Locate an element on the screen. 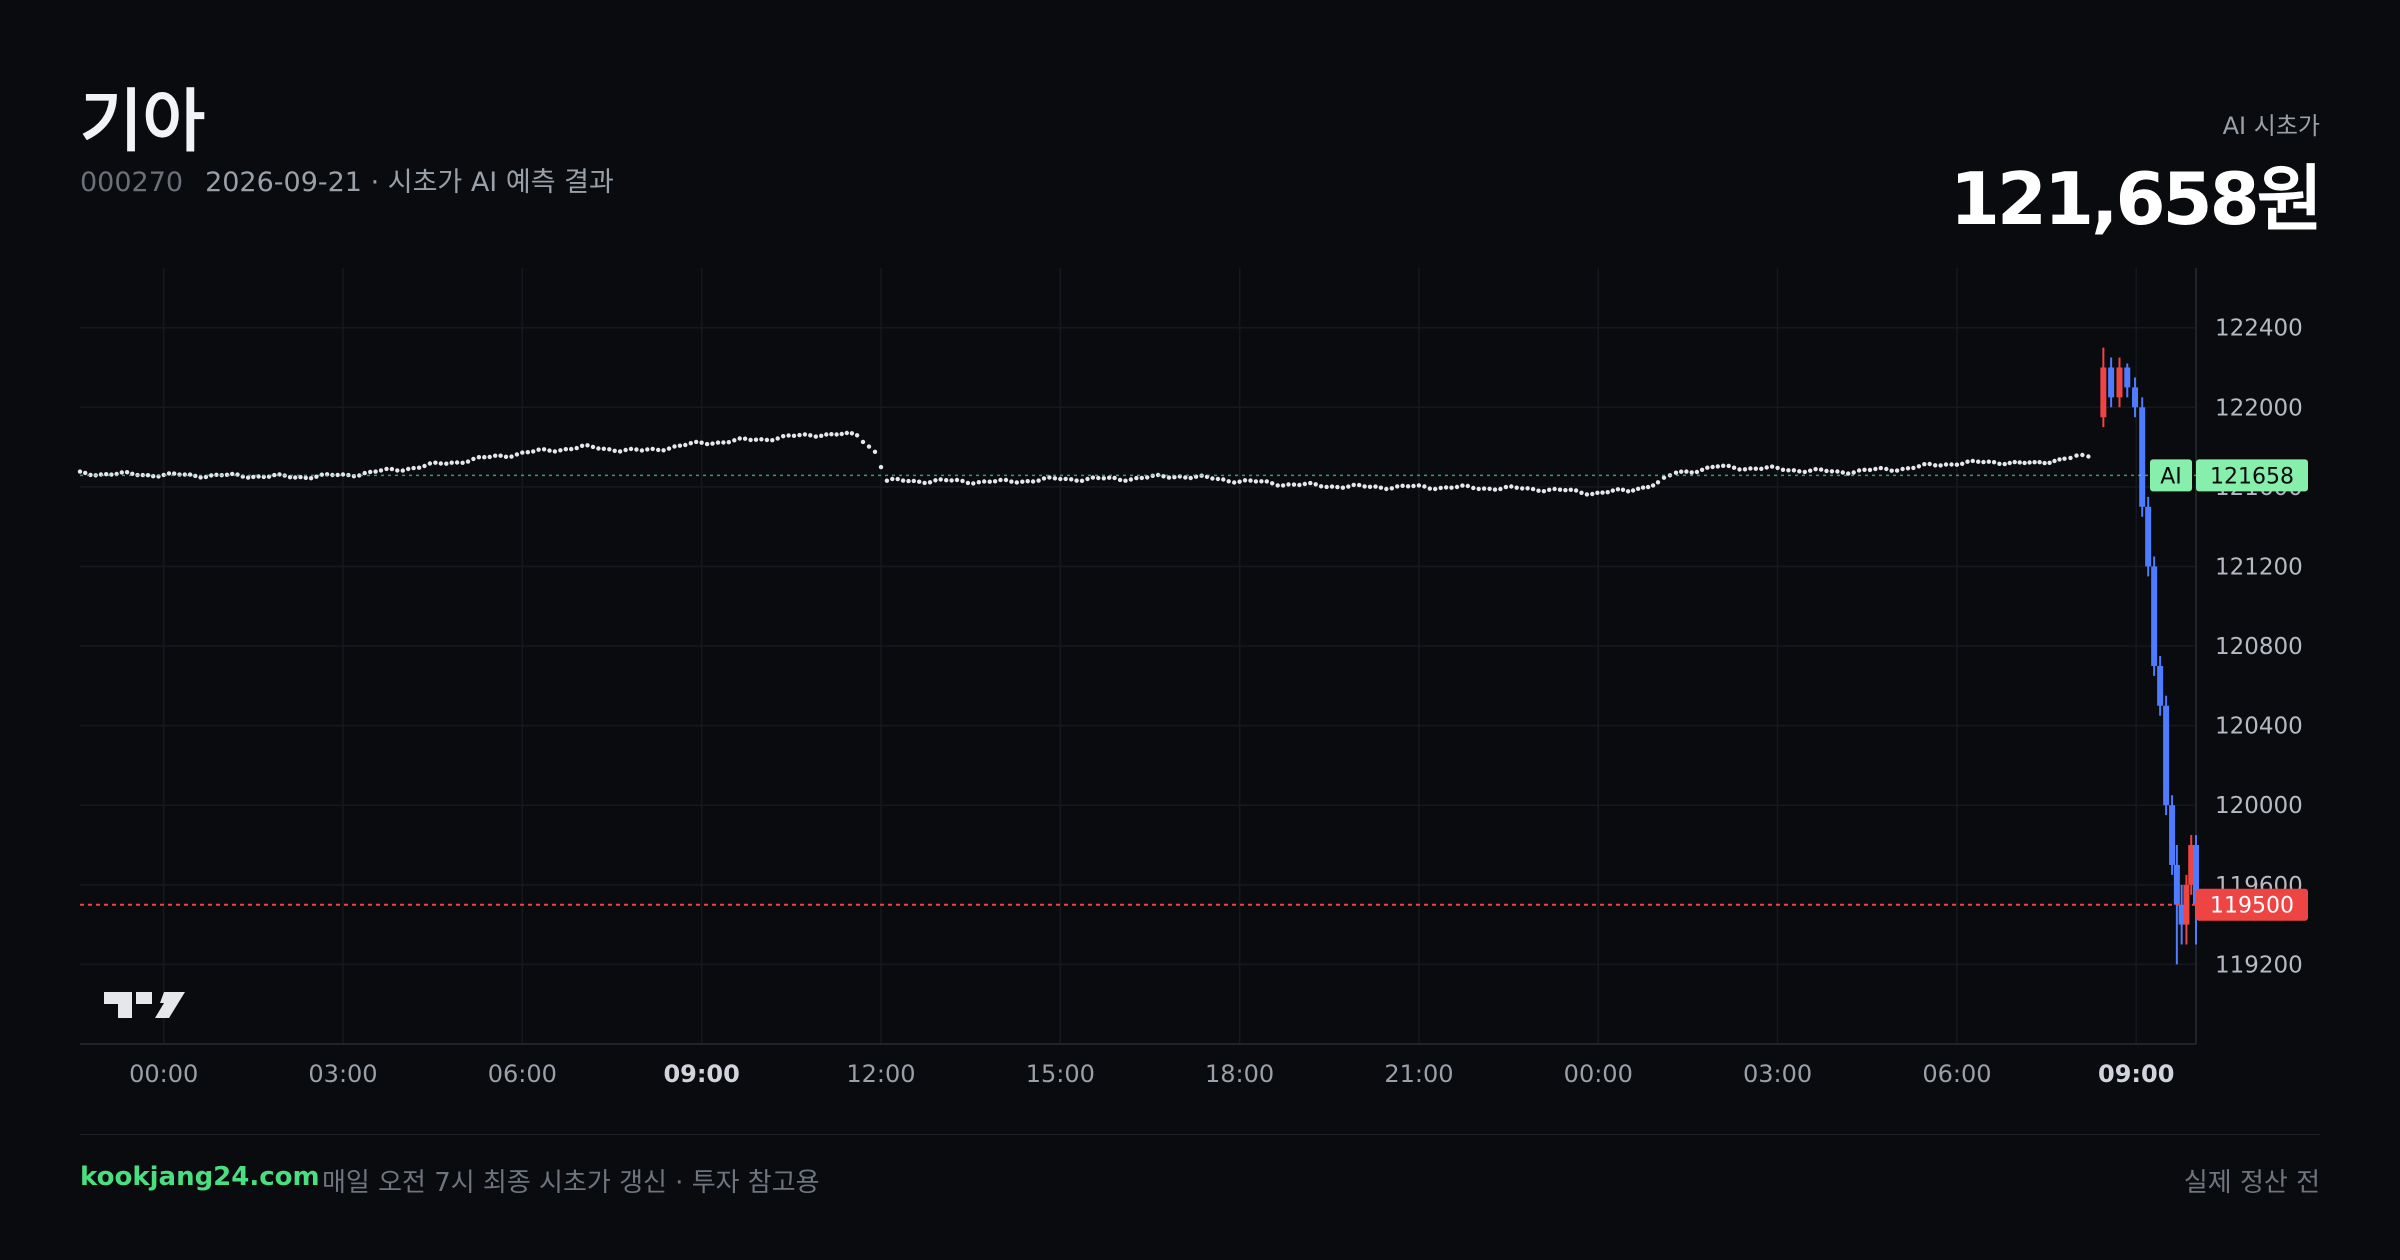  x-tick-label: 09:00 is located at coordinates (2136, 1074).